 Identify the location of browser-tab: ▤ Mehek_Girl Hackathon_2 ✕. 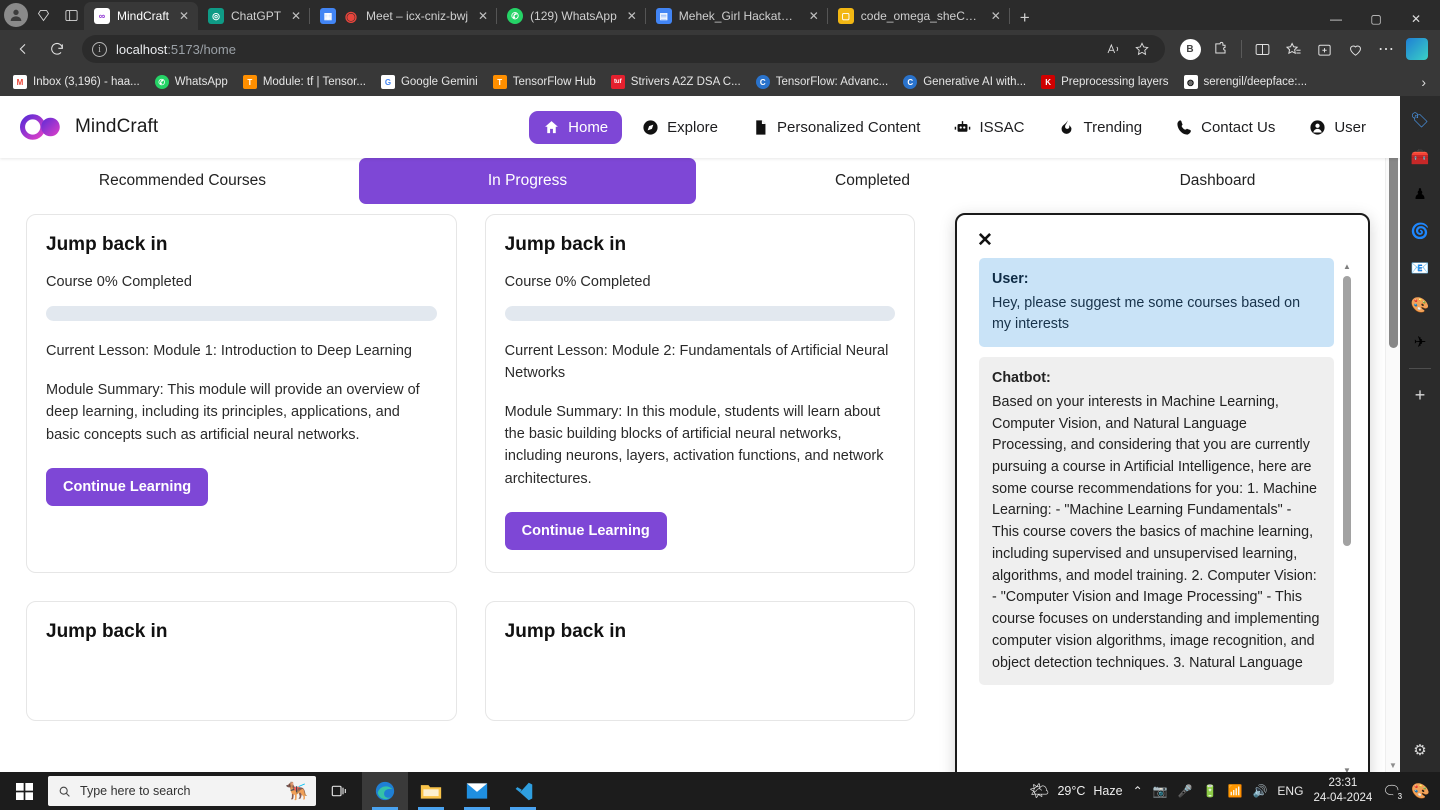
(737, 16).